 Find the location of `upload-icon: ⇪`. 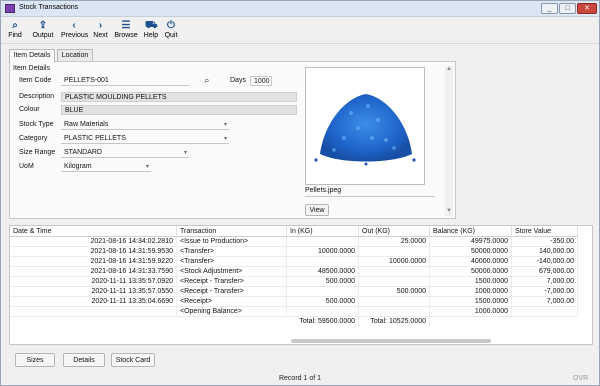

upload-icon: ⇪ is located at coordinates (43, 25).